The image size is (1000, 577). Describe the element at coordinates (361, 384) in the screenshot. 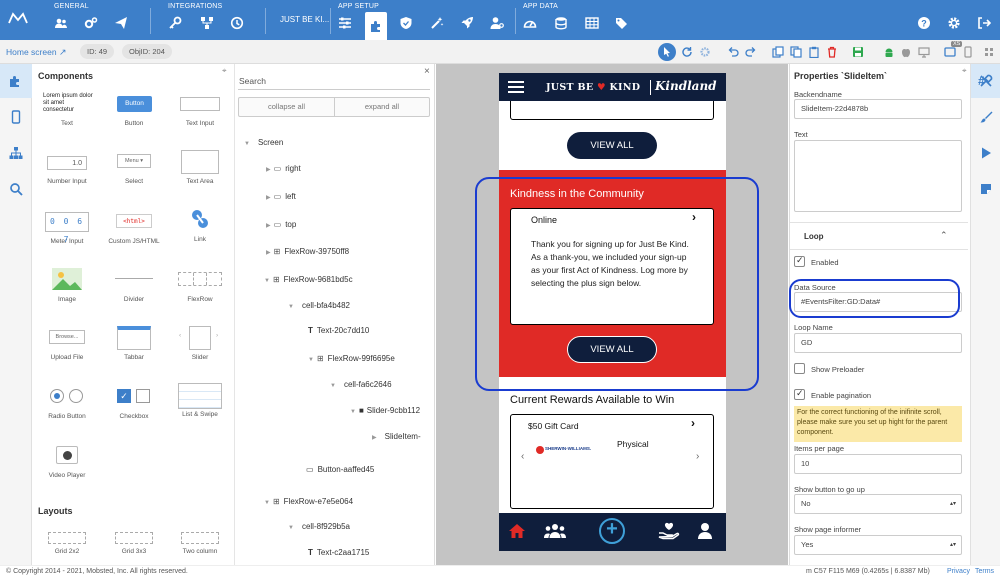

I see `tree-node-cell: ▼ cell-fa6c2646` at that location.